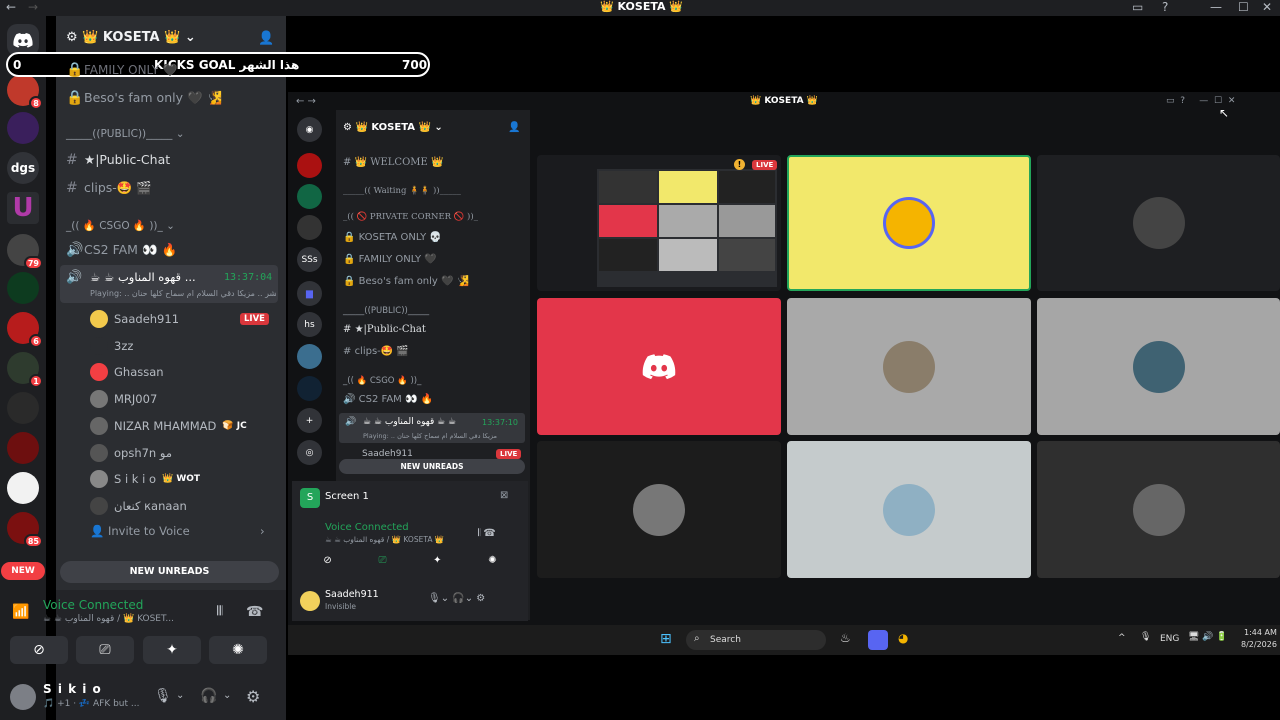 The image size is (1280, 720). What do you see at coordinates (25, 252) in the screenshot?
I see `server-icon: 79` at bounding box center [25, 252].